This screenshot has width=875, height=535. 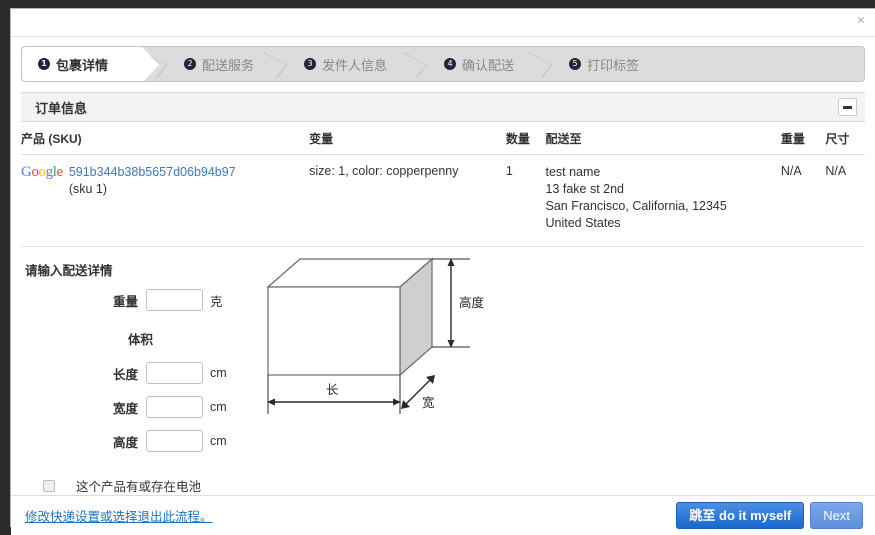 I want to click on sku-link: 591b344b38b5657d06b94b97, so click(x=152, y=172).